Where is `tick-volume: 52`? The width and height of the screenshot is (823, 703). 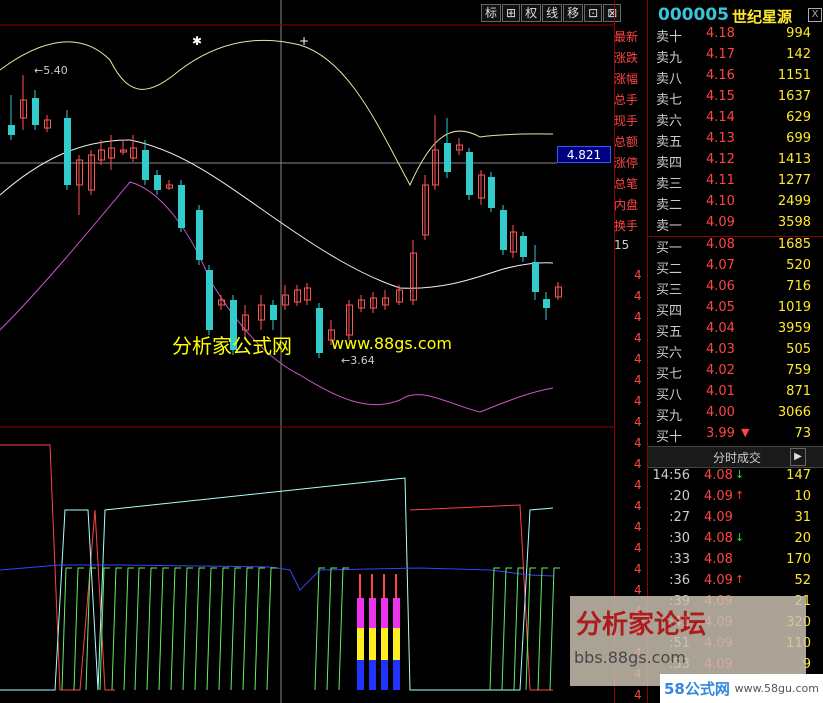
tick-volume: 52 is located at coordinates (802, 580).